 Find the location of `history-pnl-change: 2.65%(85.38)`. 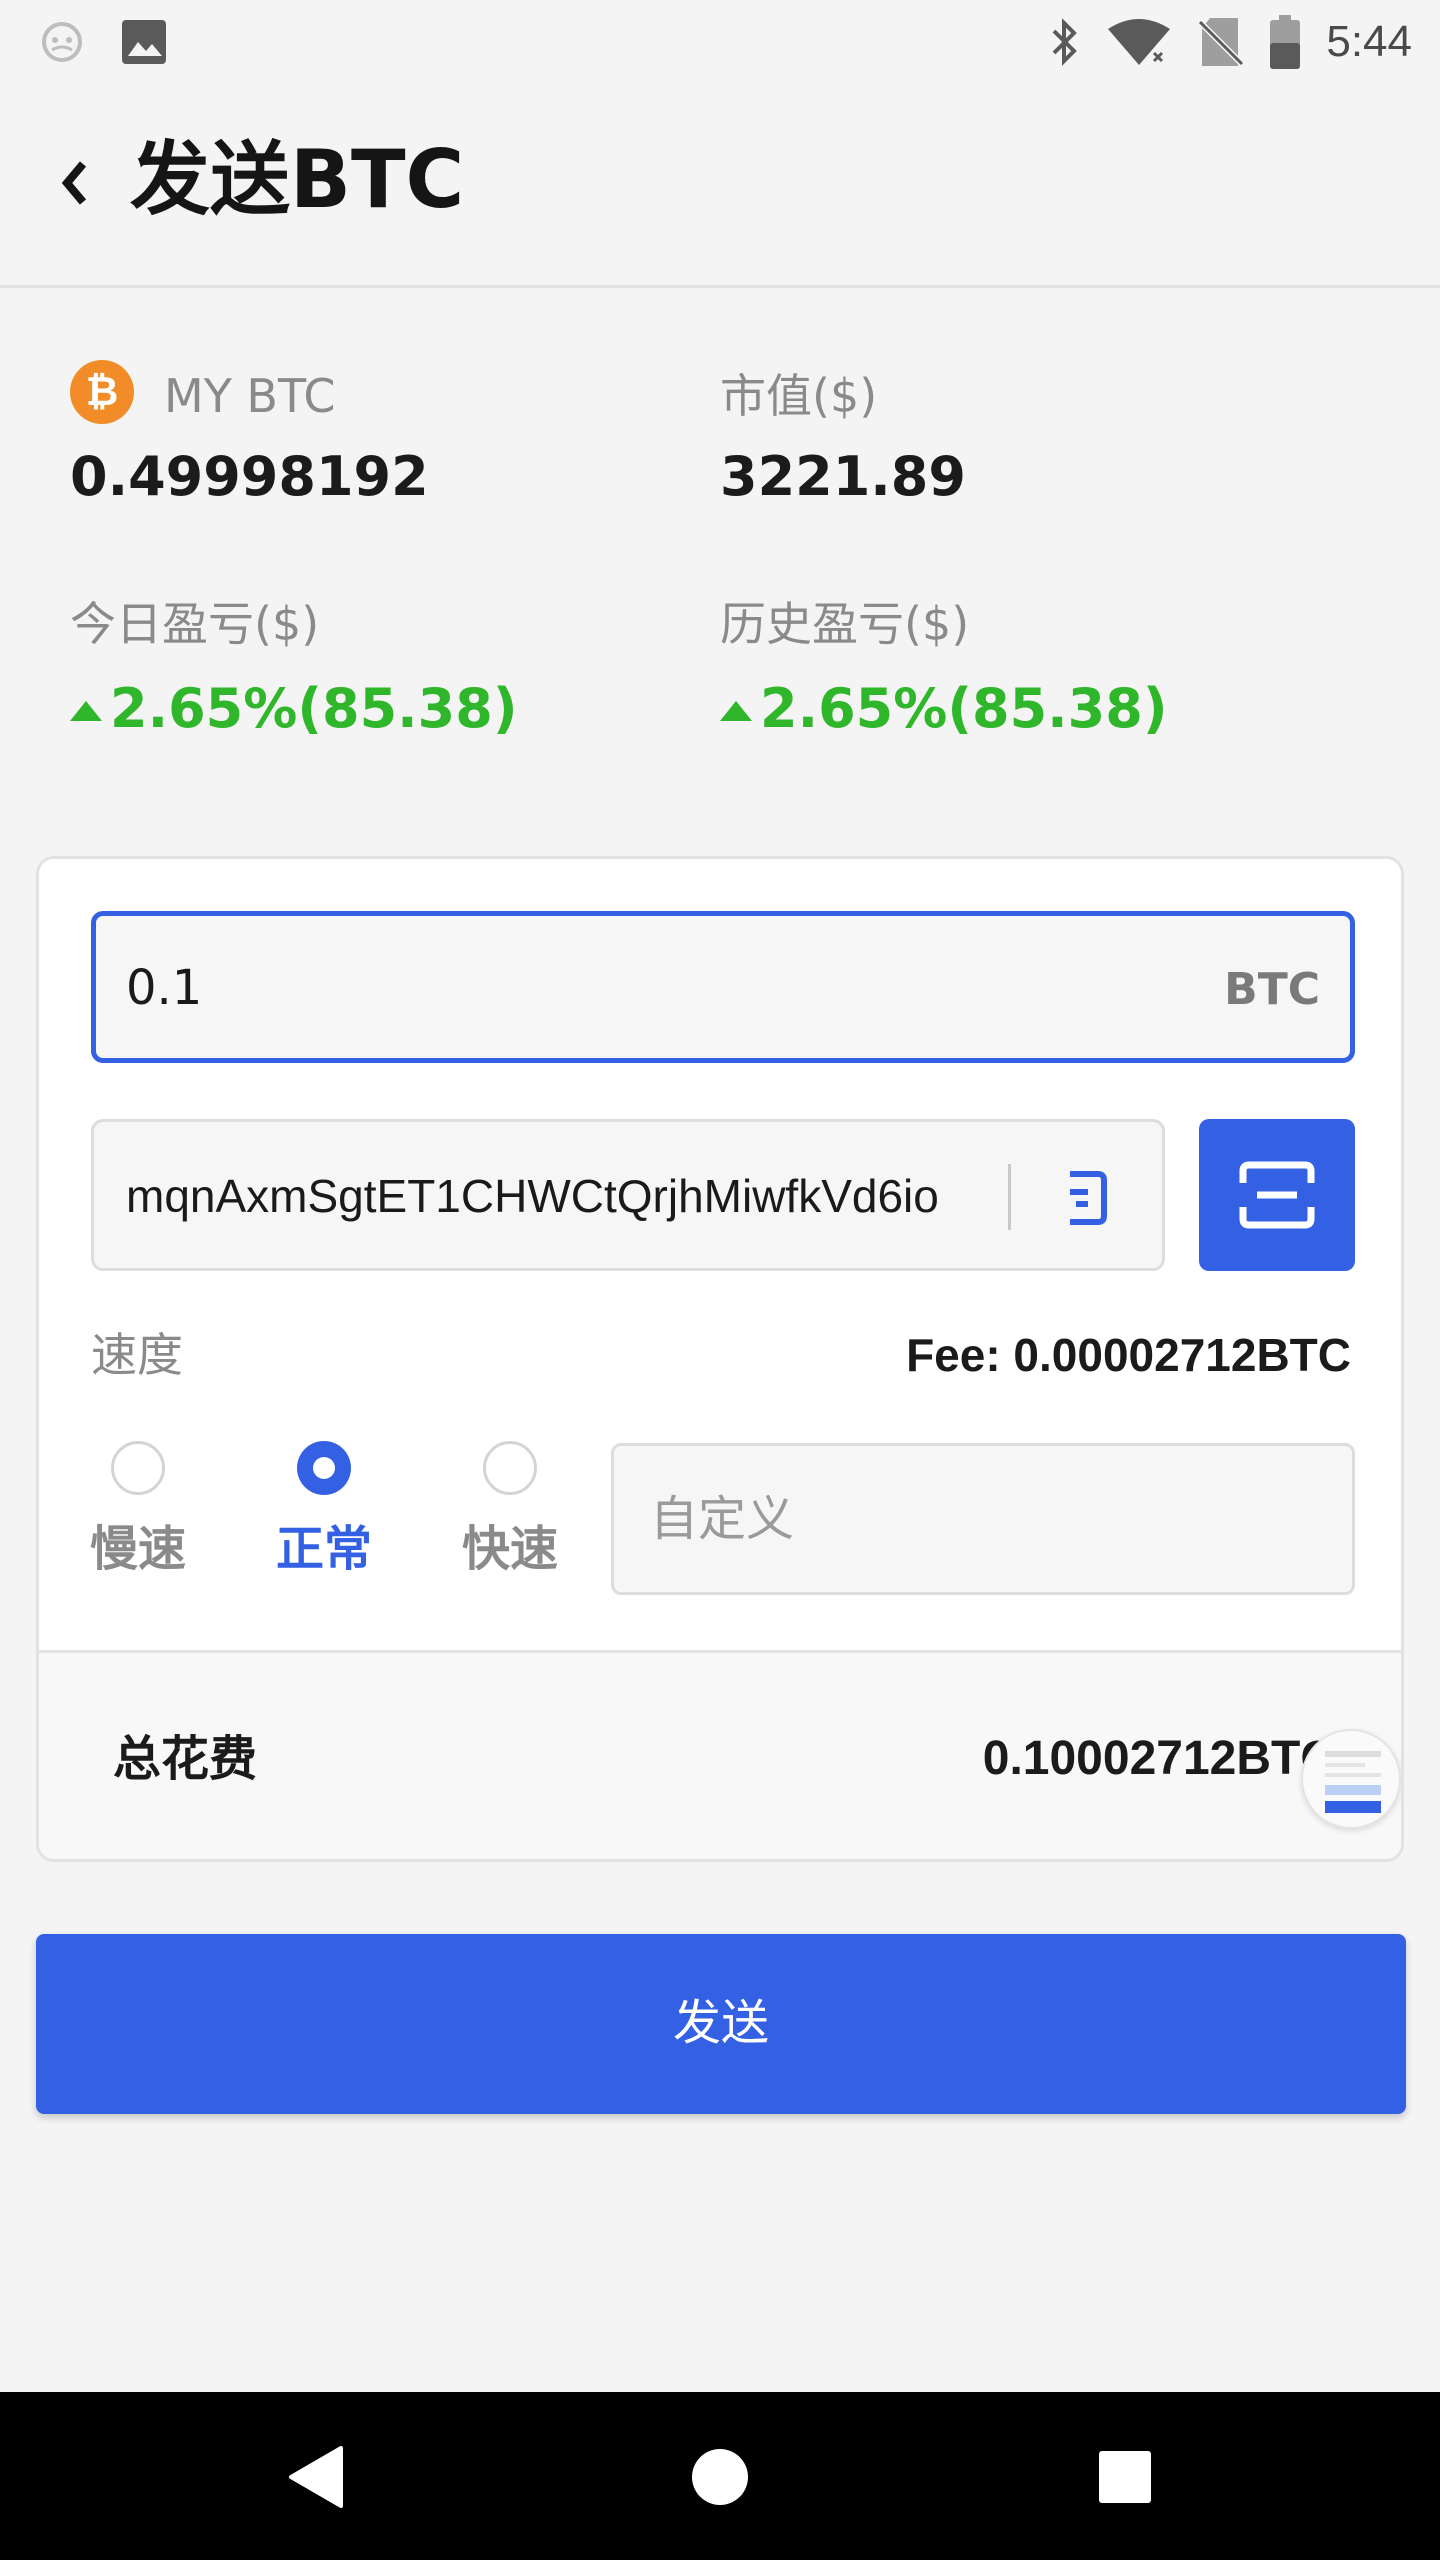

history-pnl-change: 2.65%(85.38) is located at coordinates (944, 709).